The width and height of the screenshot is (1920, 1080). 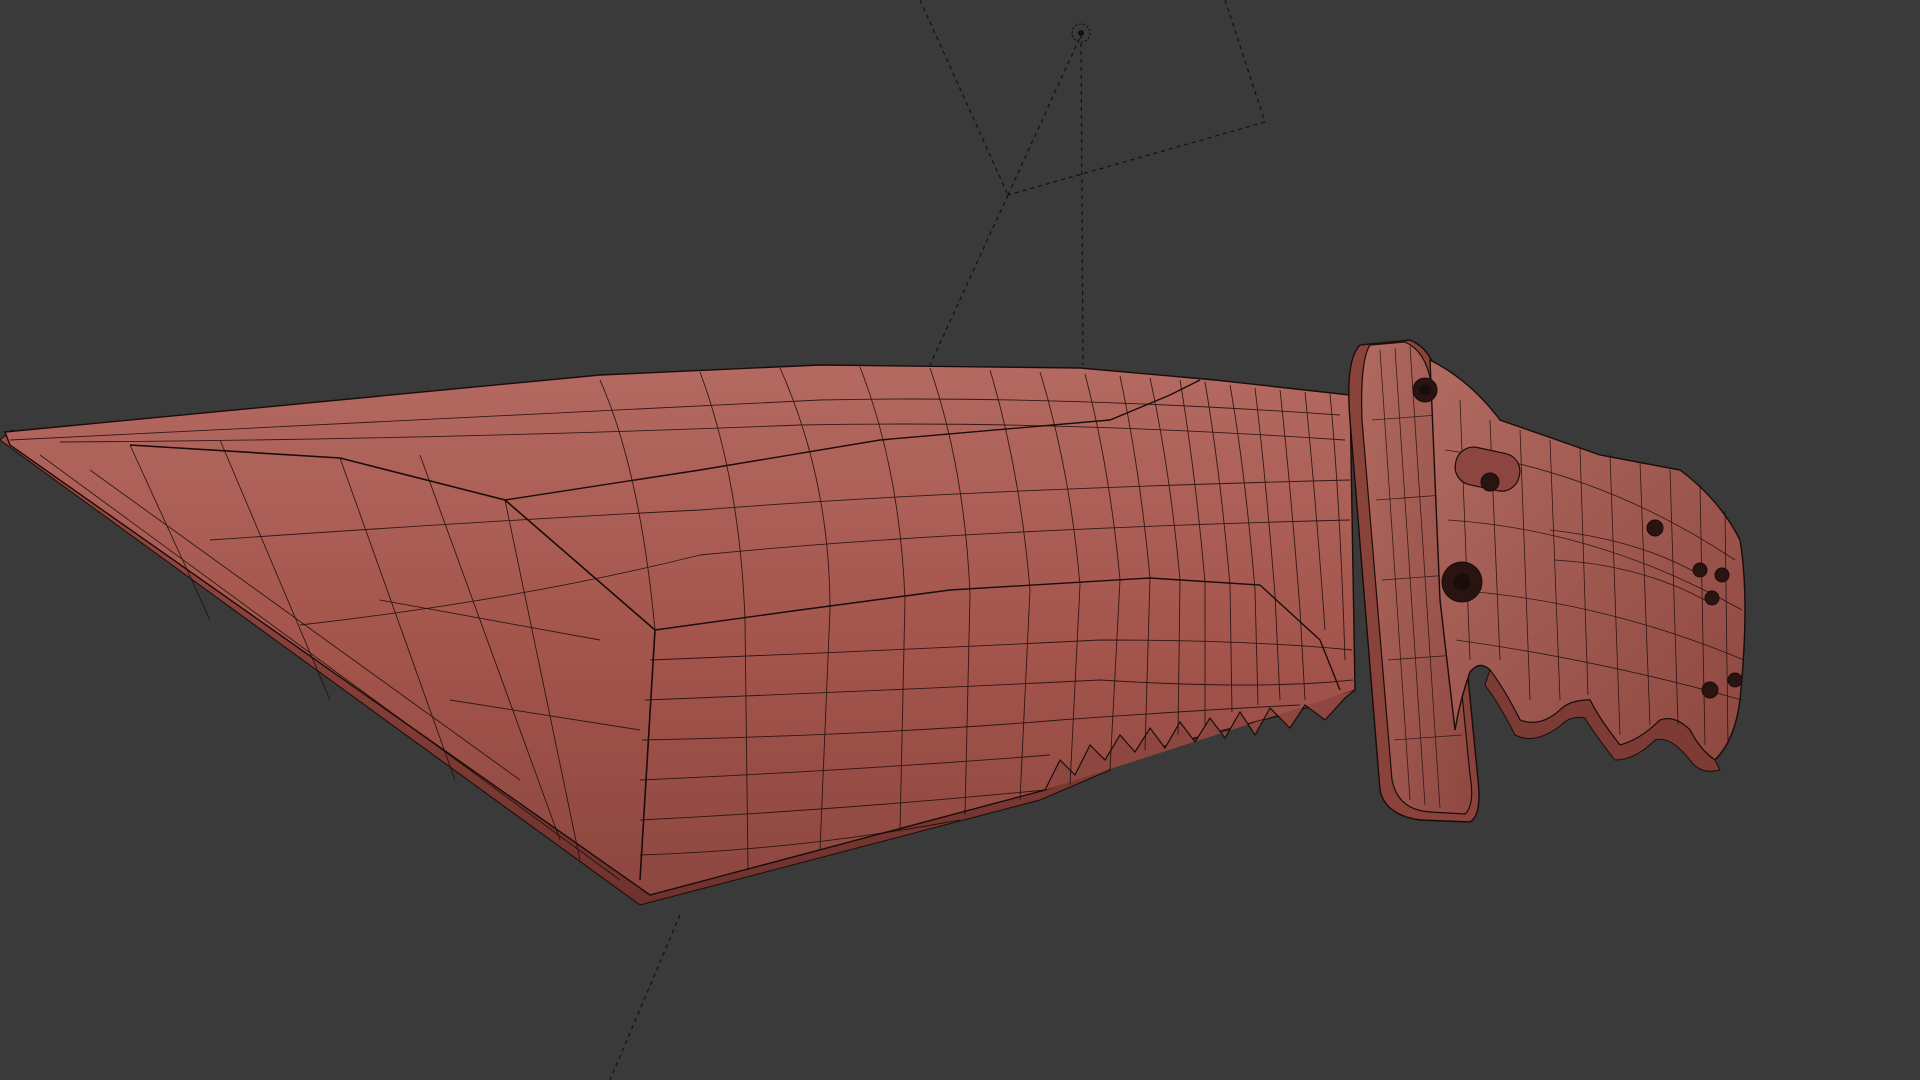 I want to click on light-icon, so click(x=1081, y=33).